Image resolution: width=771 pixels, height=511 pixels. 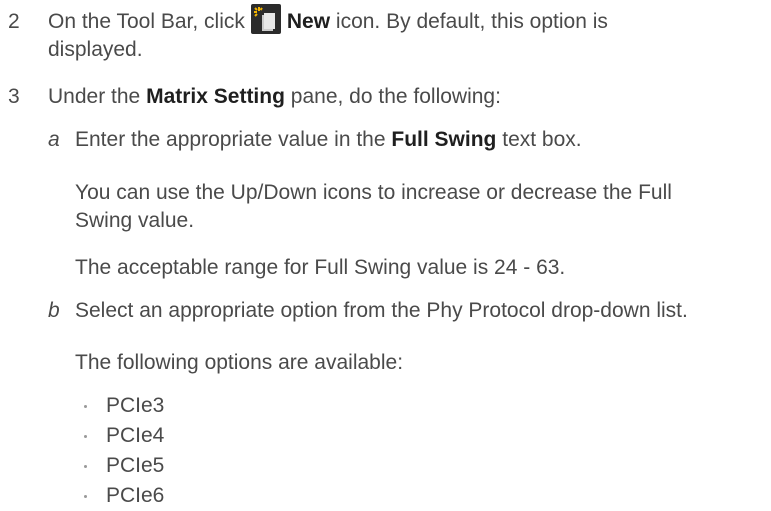 I want to click on step-2-text-after: icon. By default, this option is, so click(x=471, y=21).